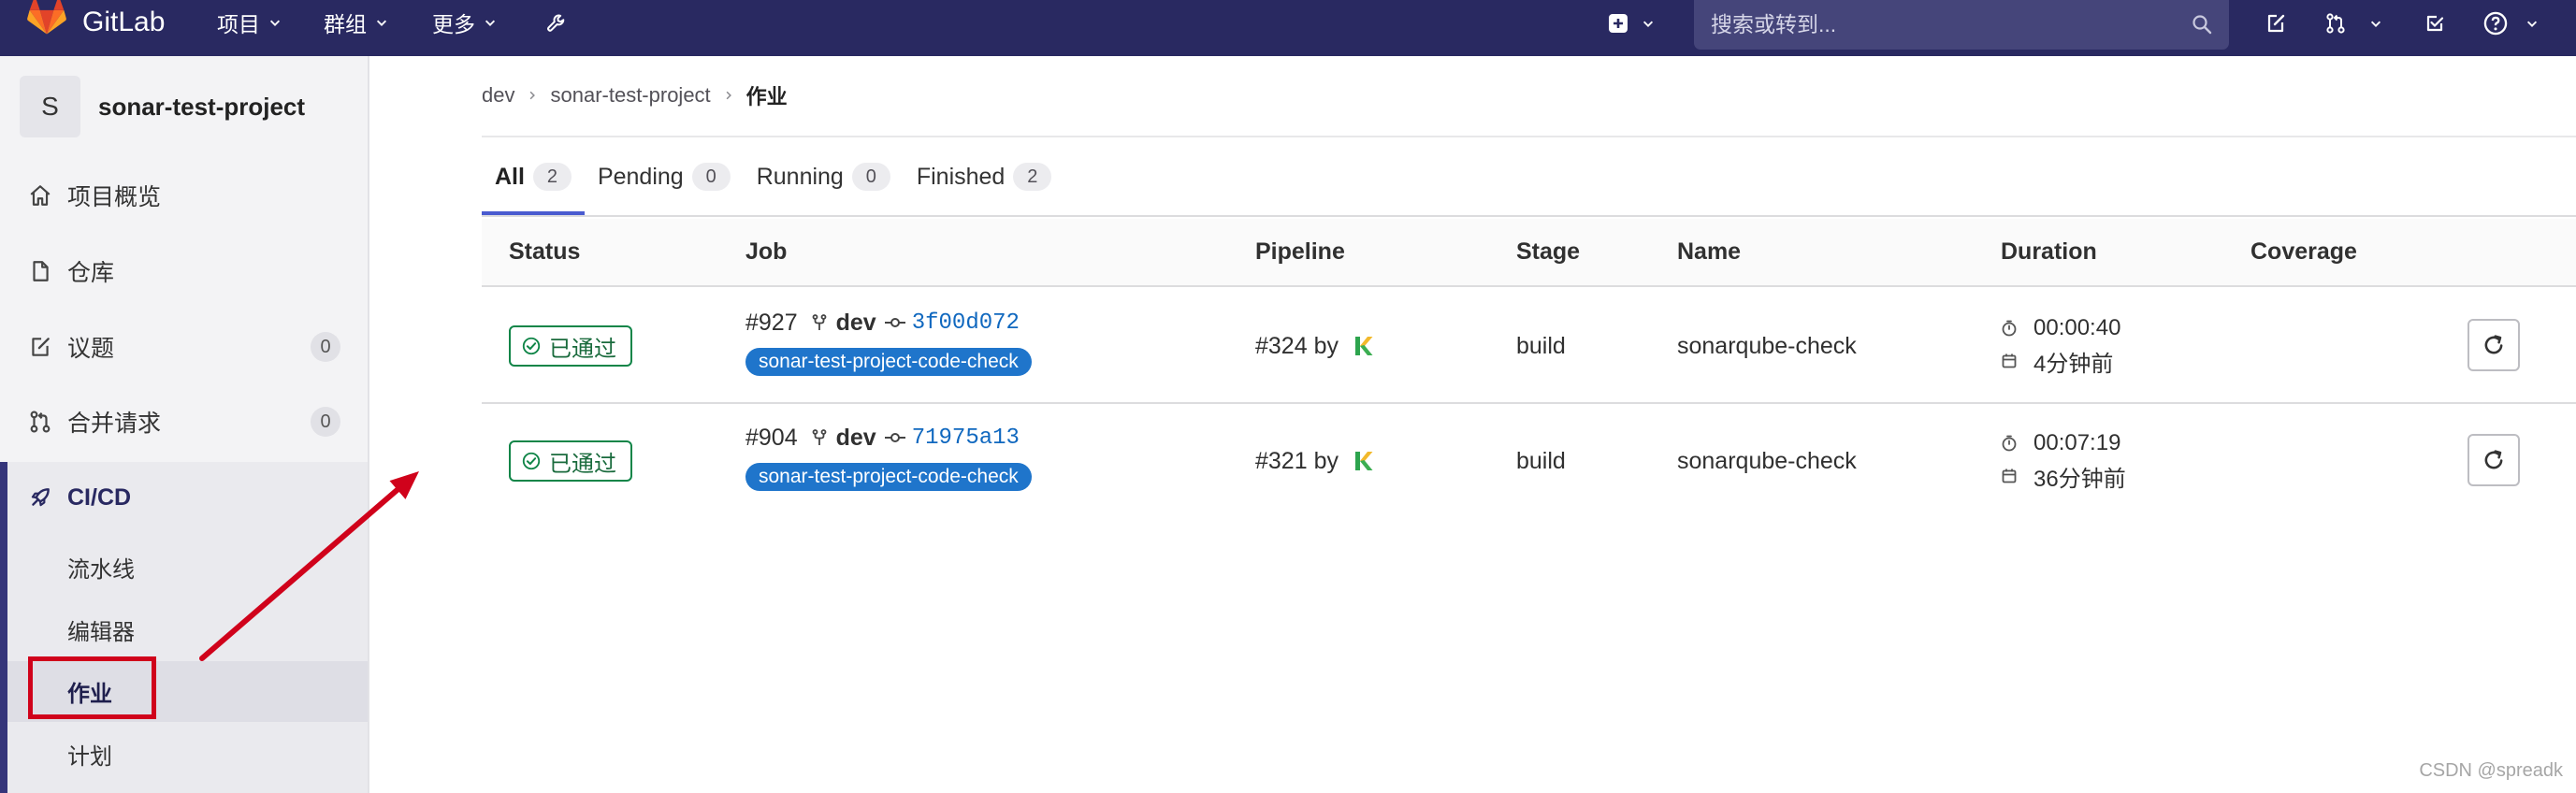 The height and width of the screenshot is (793, 2576). Describe the element at coordinates (1529, 136) in the screenshot. I see `breadcrumb-divider` at that location.